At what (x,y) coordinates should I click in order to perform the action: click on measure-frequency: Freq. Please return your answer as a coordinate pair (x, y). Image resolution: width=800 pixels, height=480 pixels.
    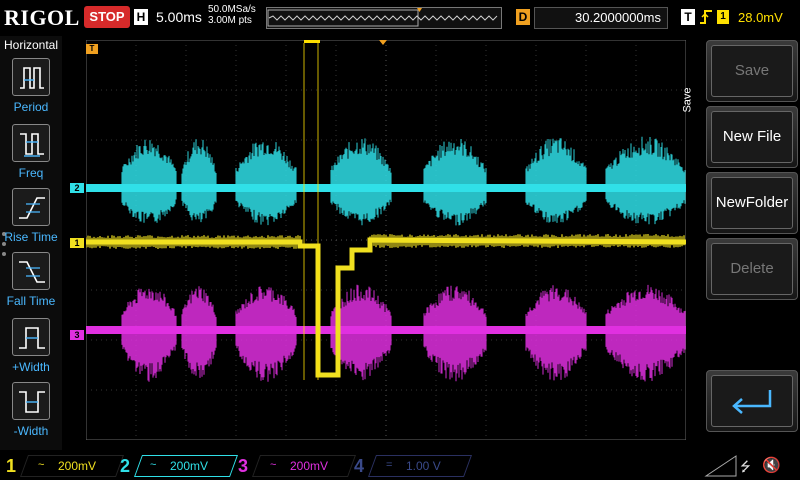
    Looking at the image, I should click on (31, 156).